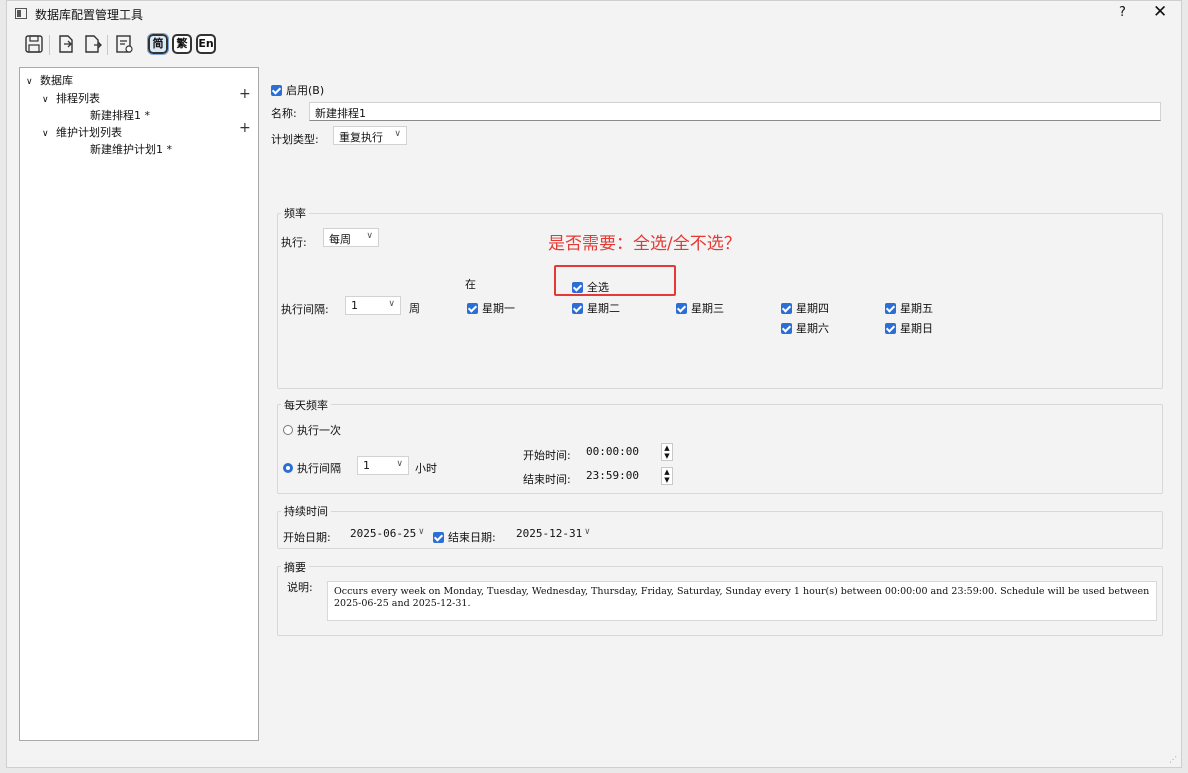  What do you see at coordinates (158, 44) in the screenshot?
I see `lang-simplified-button: 简` at bounding box center [158, 44].